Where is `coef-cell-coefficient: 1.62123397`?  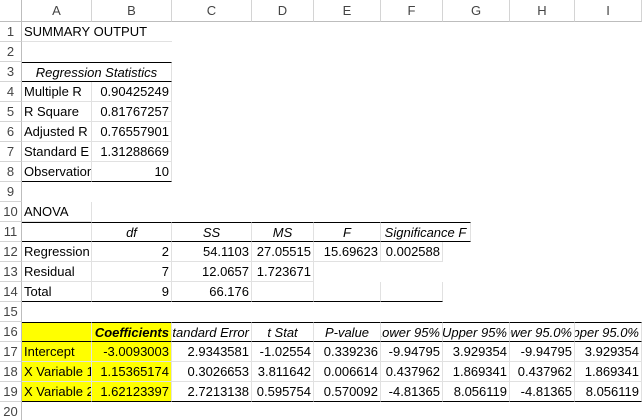 coef-cell-coefficient: 1.62123397 is located at coordinates (132, 392).